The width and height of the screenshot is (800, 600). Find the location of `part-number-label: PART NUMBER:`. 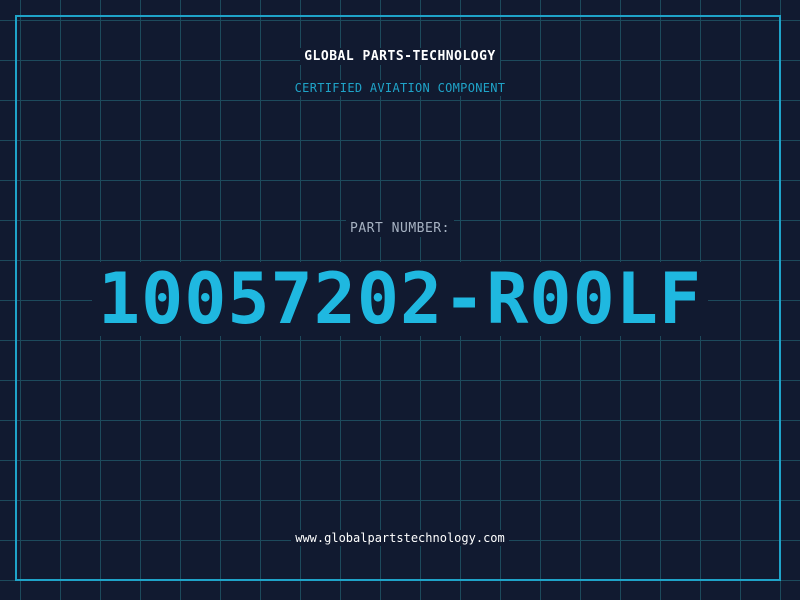

part-number-label: PART NUMBER: is located at coordinates (400, 228).